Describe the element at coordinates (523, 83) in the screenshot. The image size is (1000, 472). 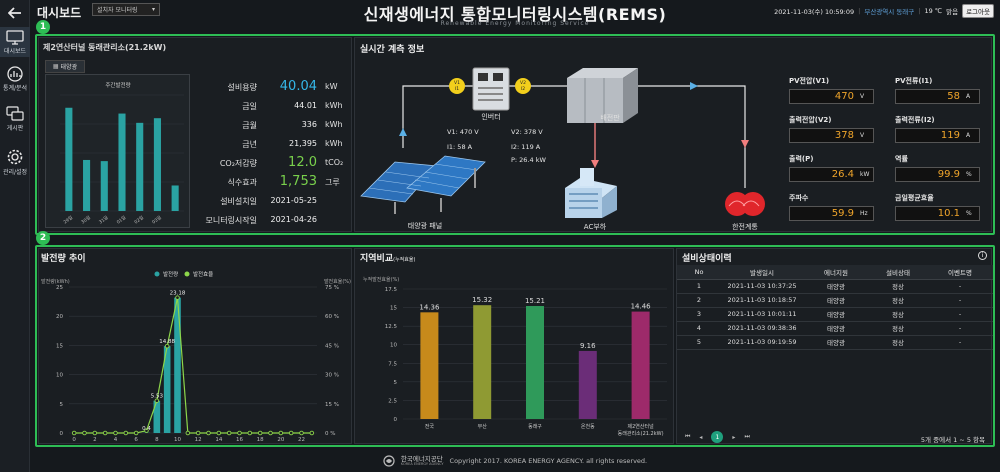
I see `v2-badge-text: V2` at that location.